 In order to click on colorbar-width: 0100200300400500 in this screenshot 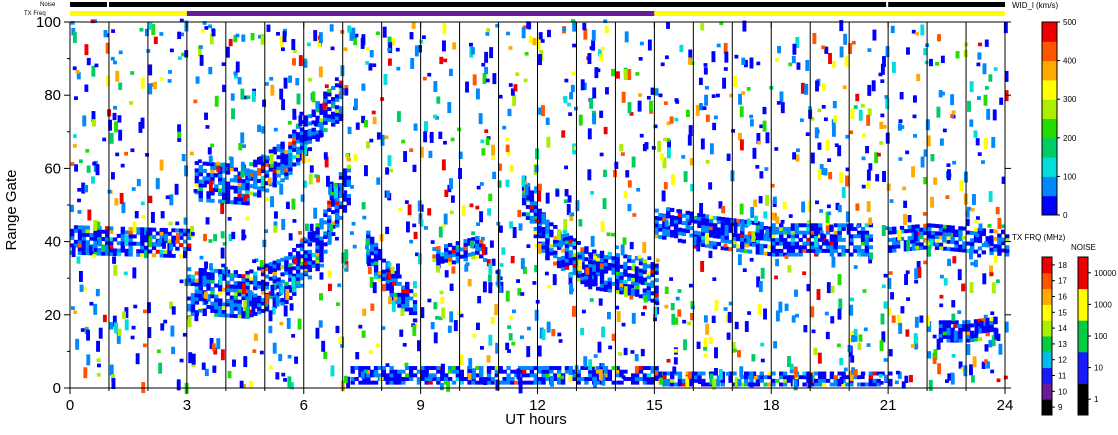, I will do `click(1059, 119)`.